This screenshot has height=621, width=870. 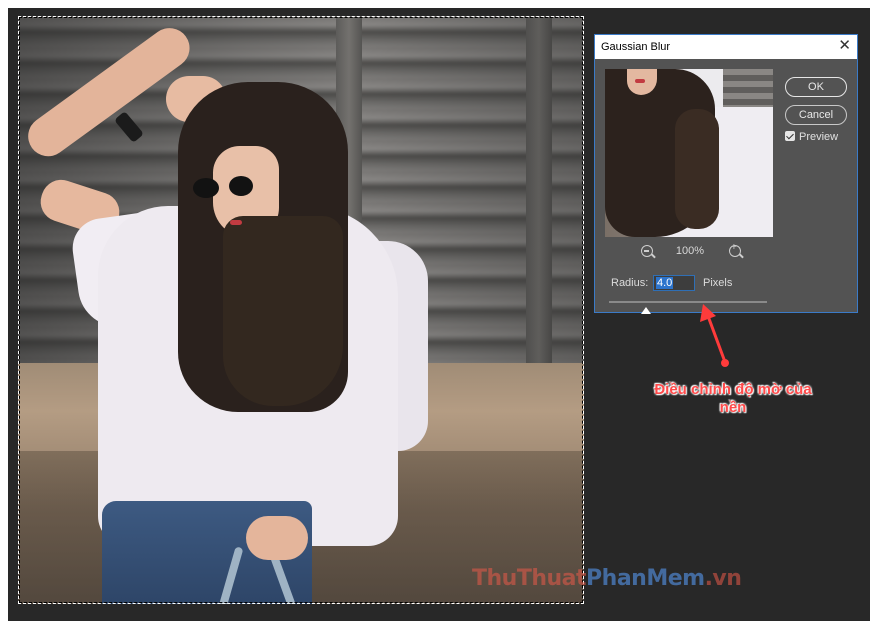 I want to click on annotation-line-1: Điều chỉnh độ mờ của, so click(x=733, y=389).